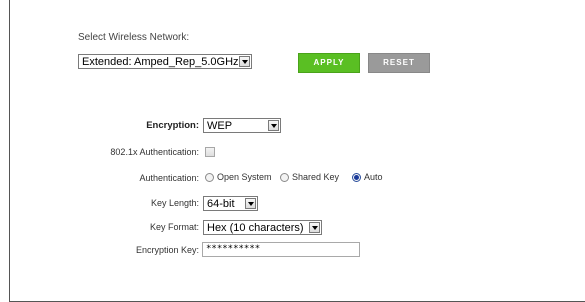 Image resolution: width=585 pixels, height=302 pixels. Describe the element at coordinates (167, 250) in the screenshot. I see `encryption-key-label: Encryption Key:` at that location.